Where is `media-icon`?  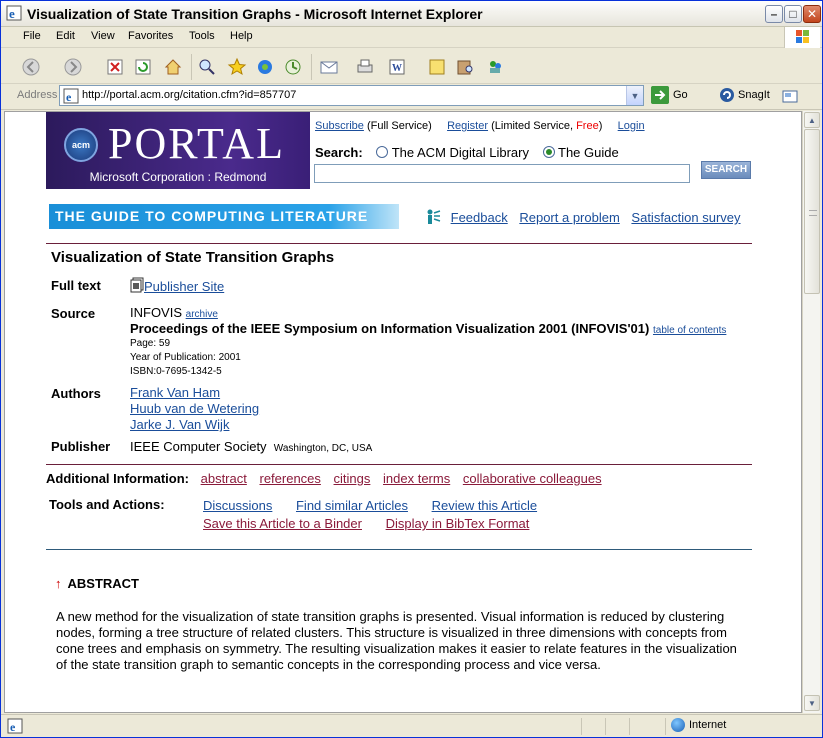
media-icon is located at coordinates (265, 67).